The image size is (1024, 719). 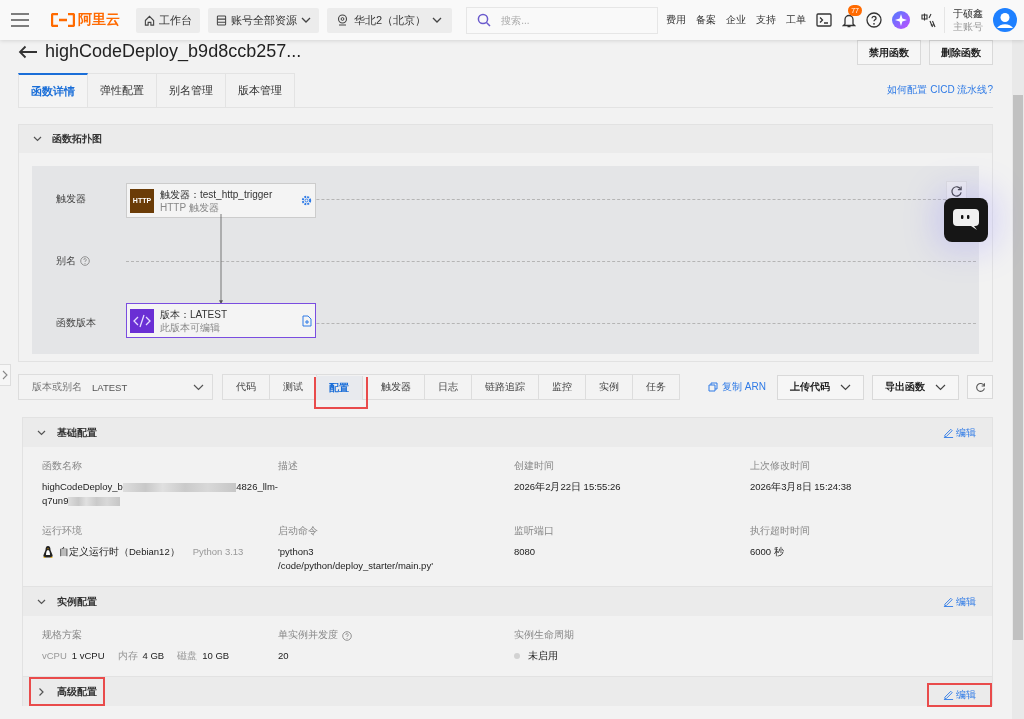 What do you see at coordinates (82, 487) in the screenshot?
I see `field-value: highCodeDeploy_b` at bounding box center [82, 487].